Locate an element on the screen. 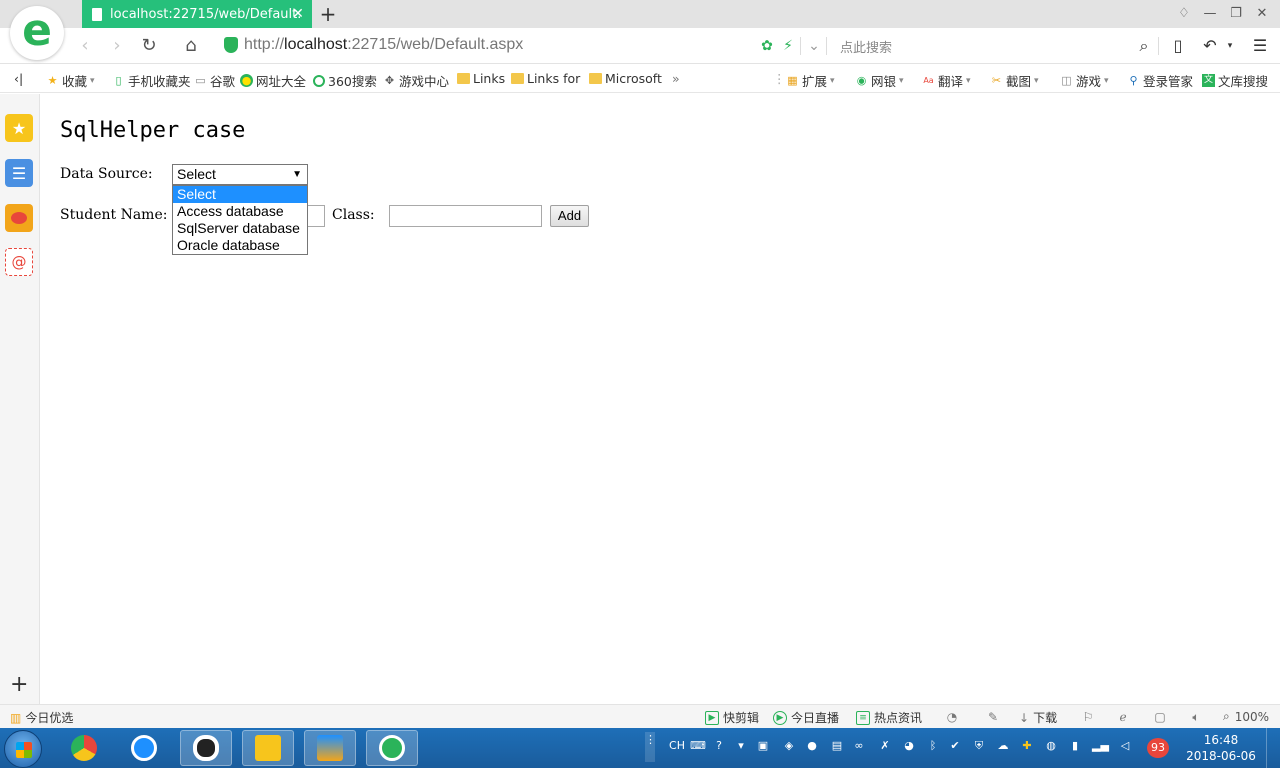 The height and width of the screenshot is (768, 1280). extensions-button: ▦ 扩展 ▾ is located at coordinates (810, 80).